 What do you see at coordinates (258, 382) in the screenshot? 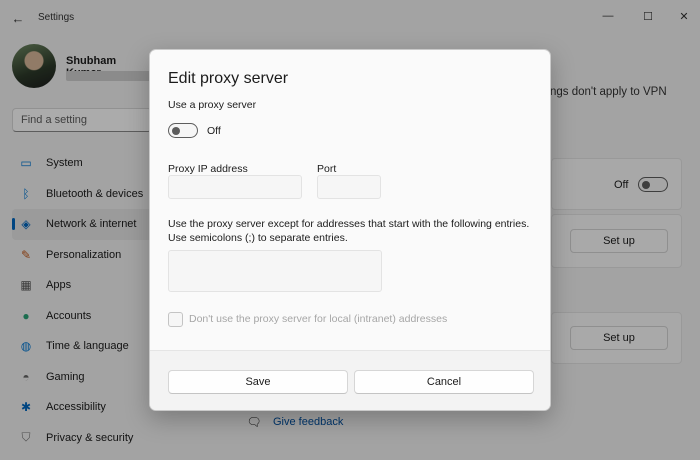
I see `save-button: Save` at bounding box center [258, 382].